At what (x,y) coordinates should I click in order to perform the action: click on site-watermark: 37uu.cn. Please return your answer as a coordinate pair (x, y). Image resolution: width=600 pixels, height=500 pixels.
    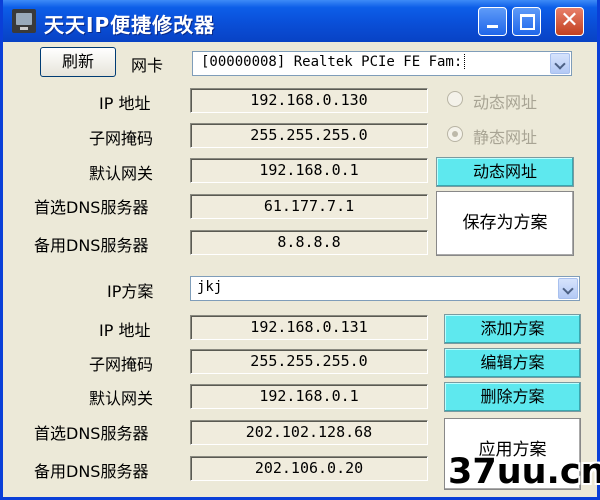
    Looking at the image, I should click on (524, 472).